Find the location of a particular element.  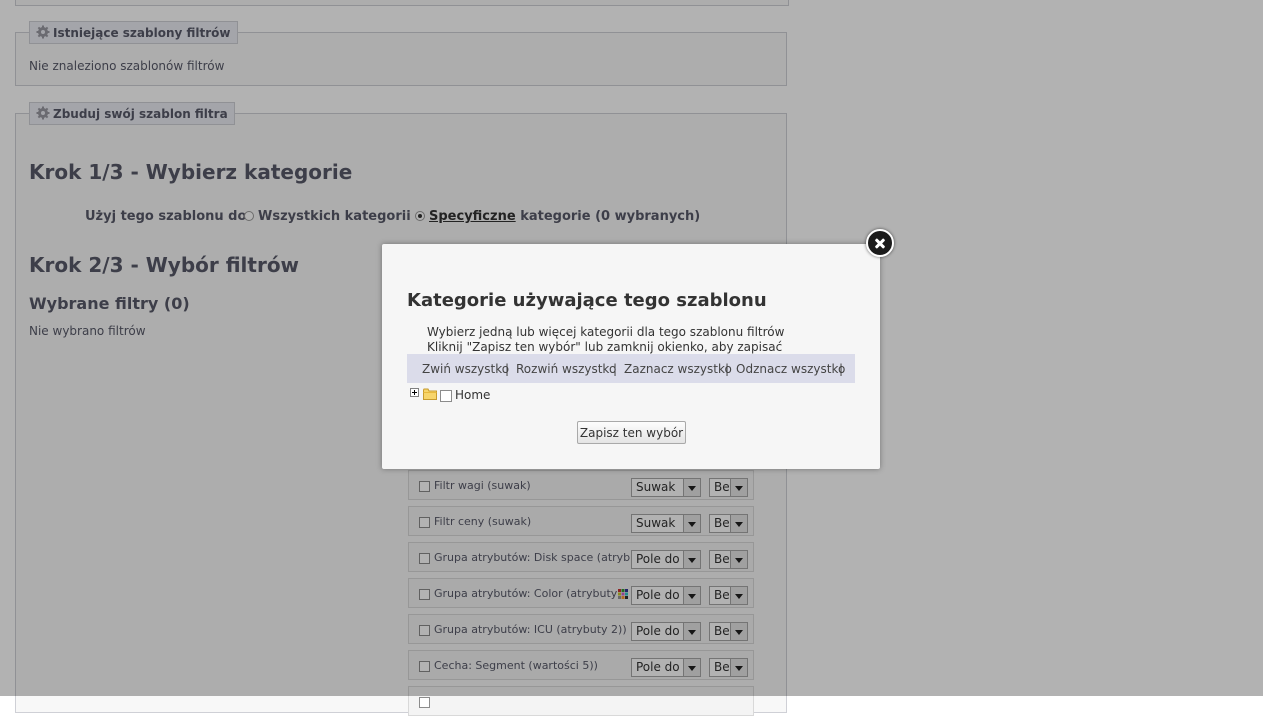

modal-title: Kategorie używające tego szablonu is located at coordinates (587, 300).